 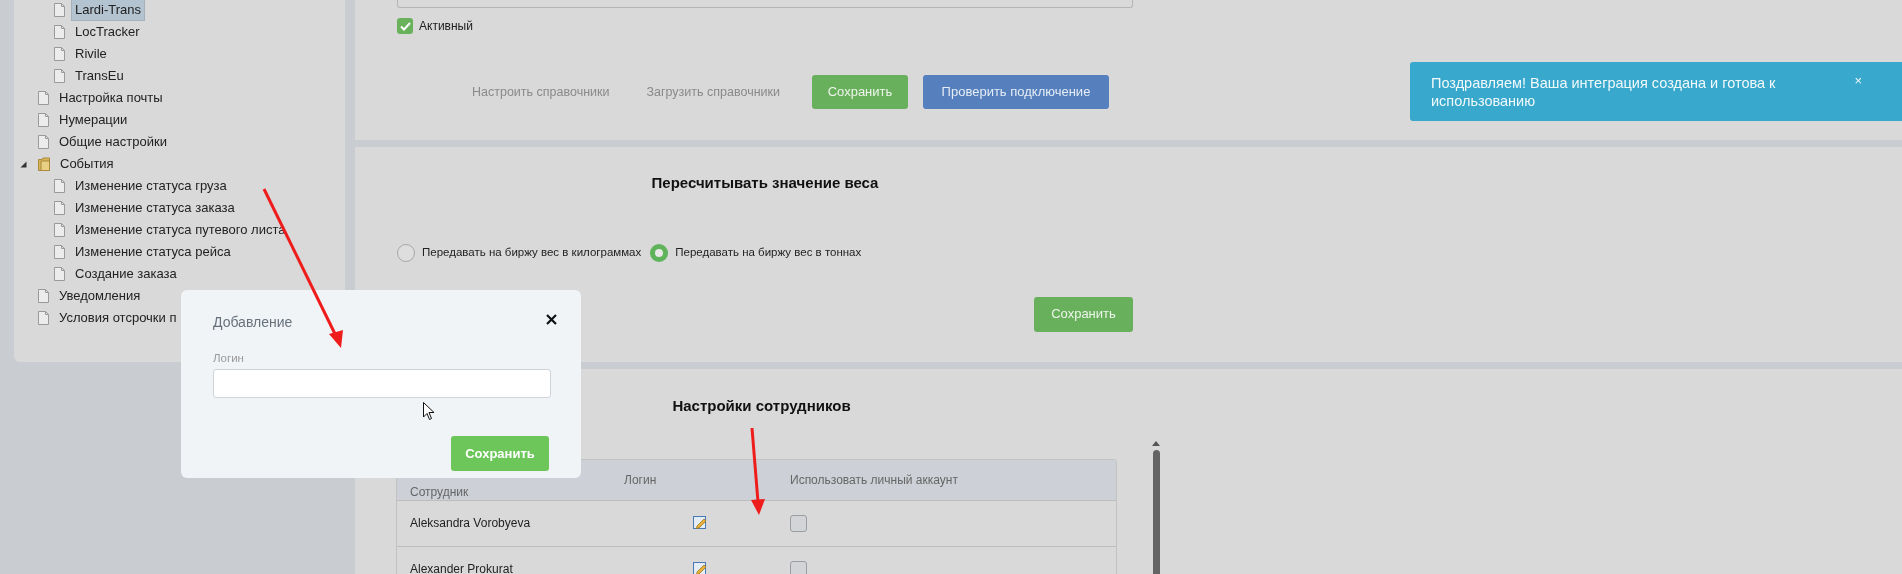 I want to click on cursor-icon, so click(x=429, y=411).